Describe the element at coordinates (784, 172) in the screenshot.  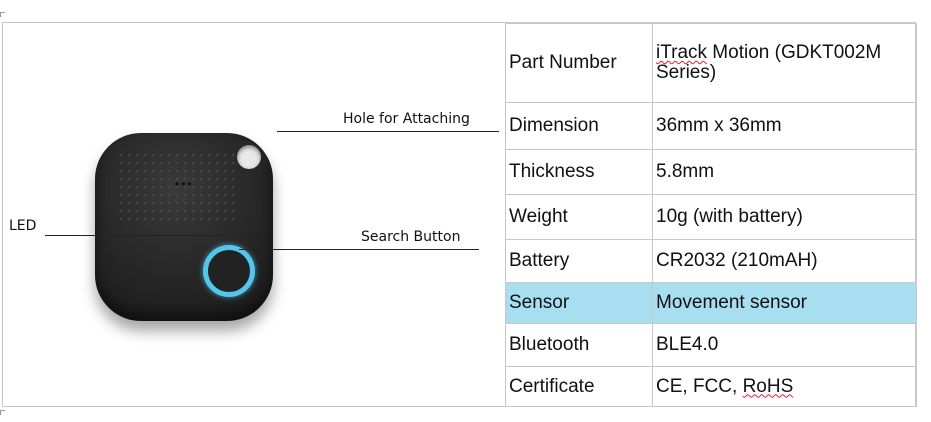
I see `spec-value: 5.8mm` at that location.